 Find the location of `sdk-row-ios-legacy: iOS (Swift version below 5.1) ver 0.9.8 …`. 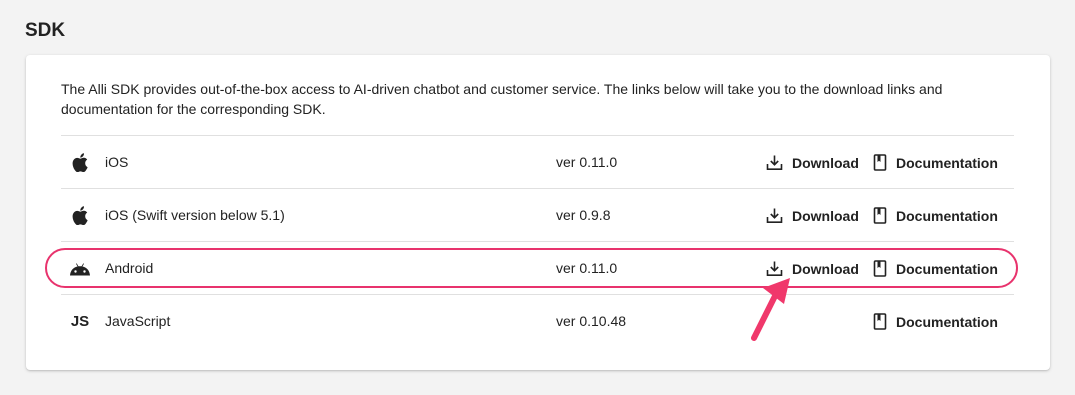

sdk-row-ios-legacy: iOS (Swift version below 5.1) ver 0.9.8 … is located at coordinates (537, 214).